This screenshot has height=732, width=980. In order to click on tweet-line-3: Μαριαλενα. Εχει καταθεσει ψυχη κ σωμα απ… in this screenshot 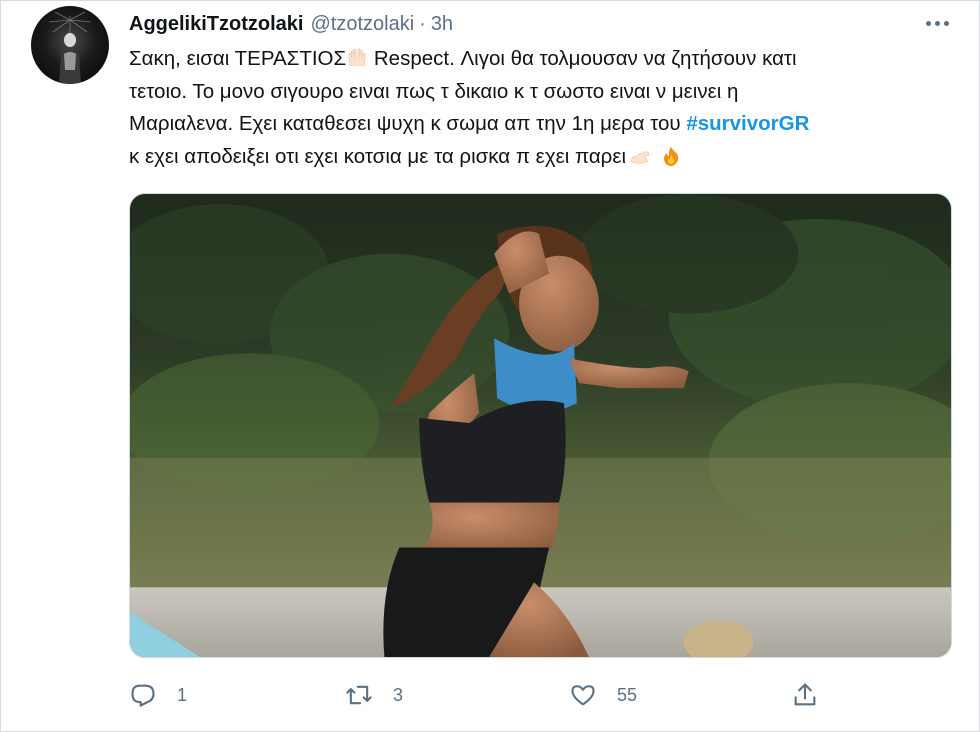, I will do `click(544, 124)`.